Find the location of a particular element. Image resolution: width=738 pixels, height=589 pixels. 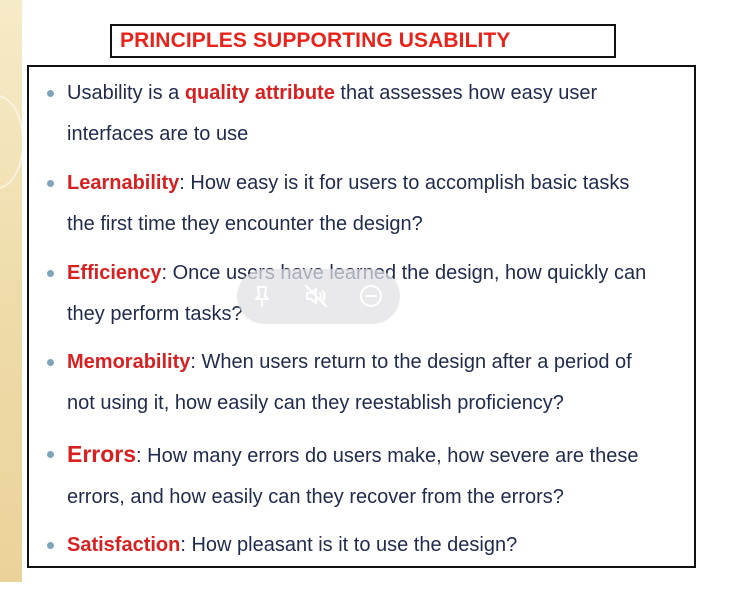

bullet-text-post: that assesses how easy user is located at coordinates (466, 93).